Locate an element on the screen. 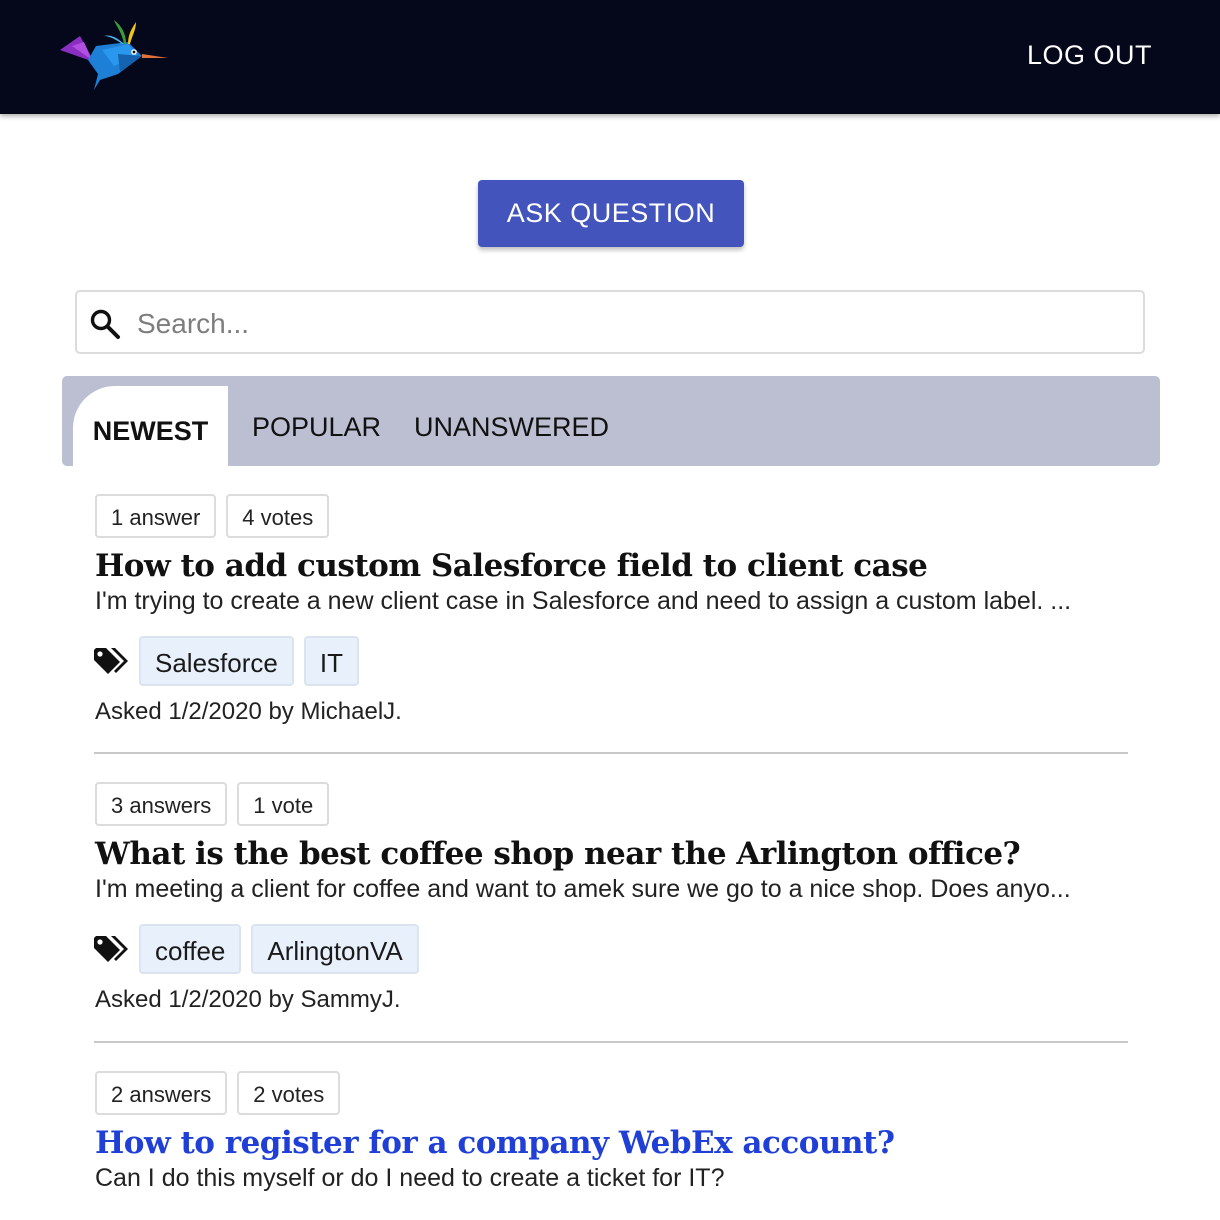  question-stats: 1 answer 4 votes is located at coordinates (611, 516).